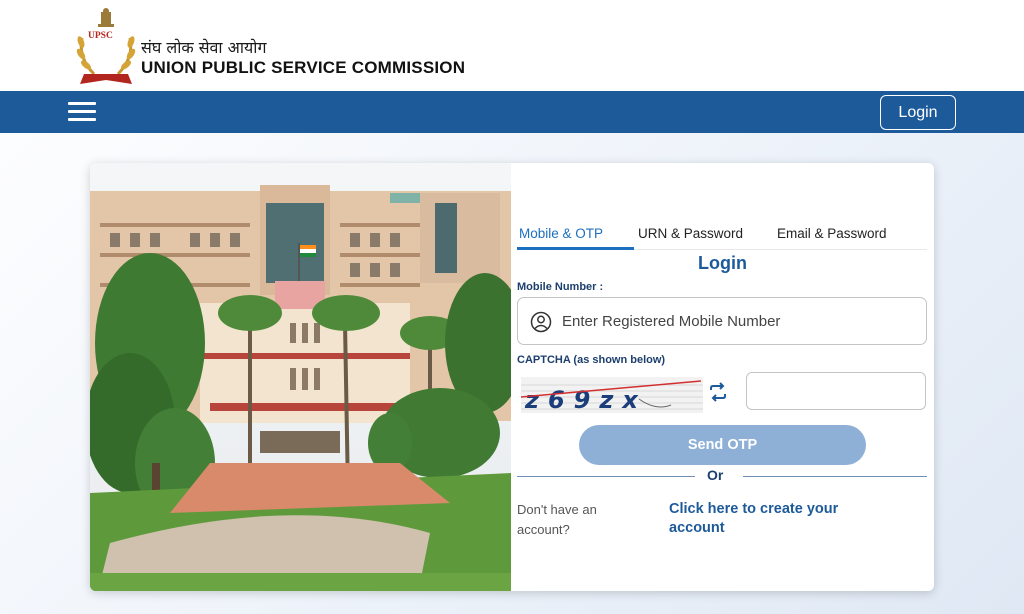 The height and width of the screenshot is (614, 1024). What do you see at coordinates (106, 49) in the screenshot?
I see `upsc-emblem-logo` at bounding box center [106, 49].